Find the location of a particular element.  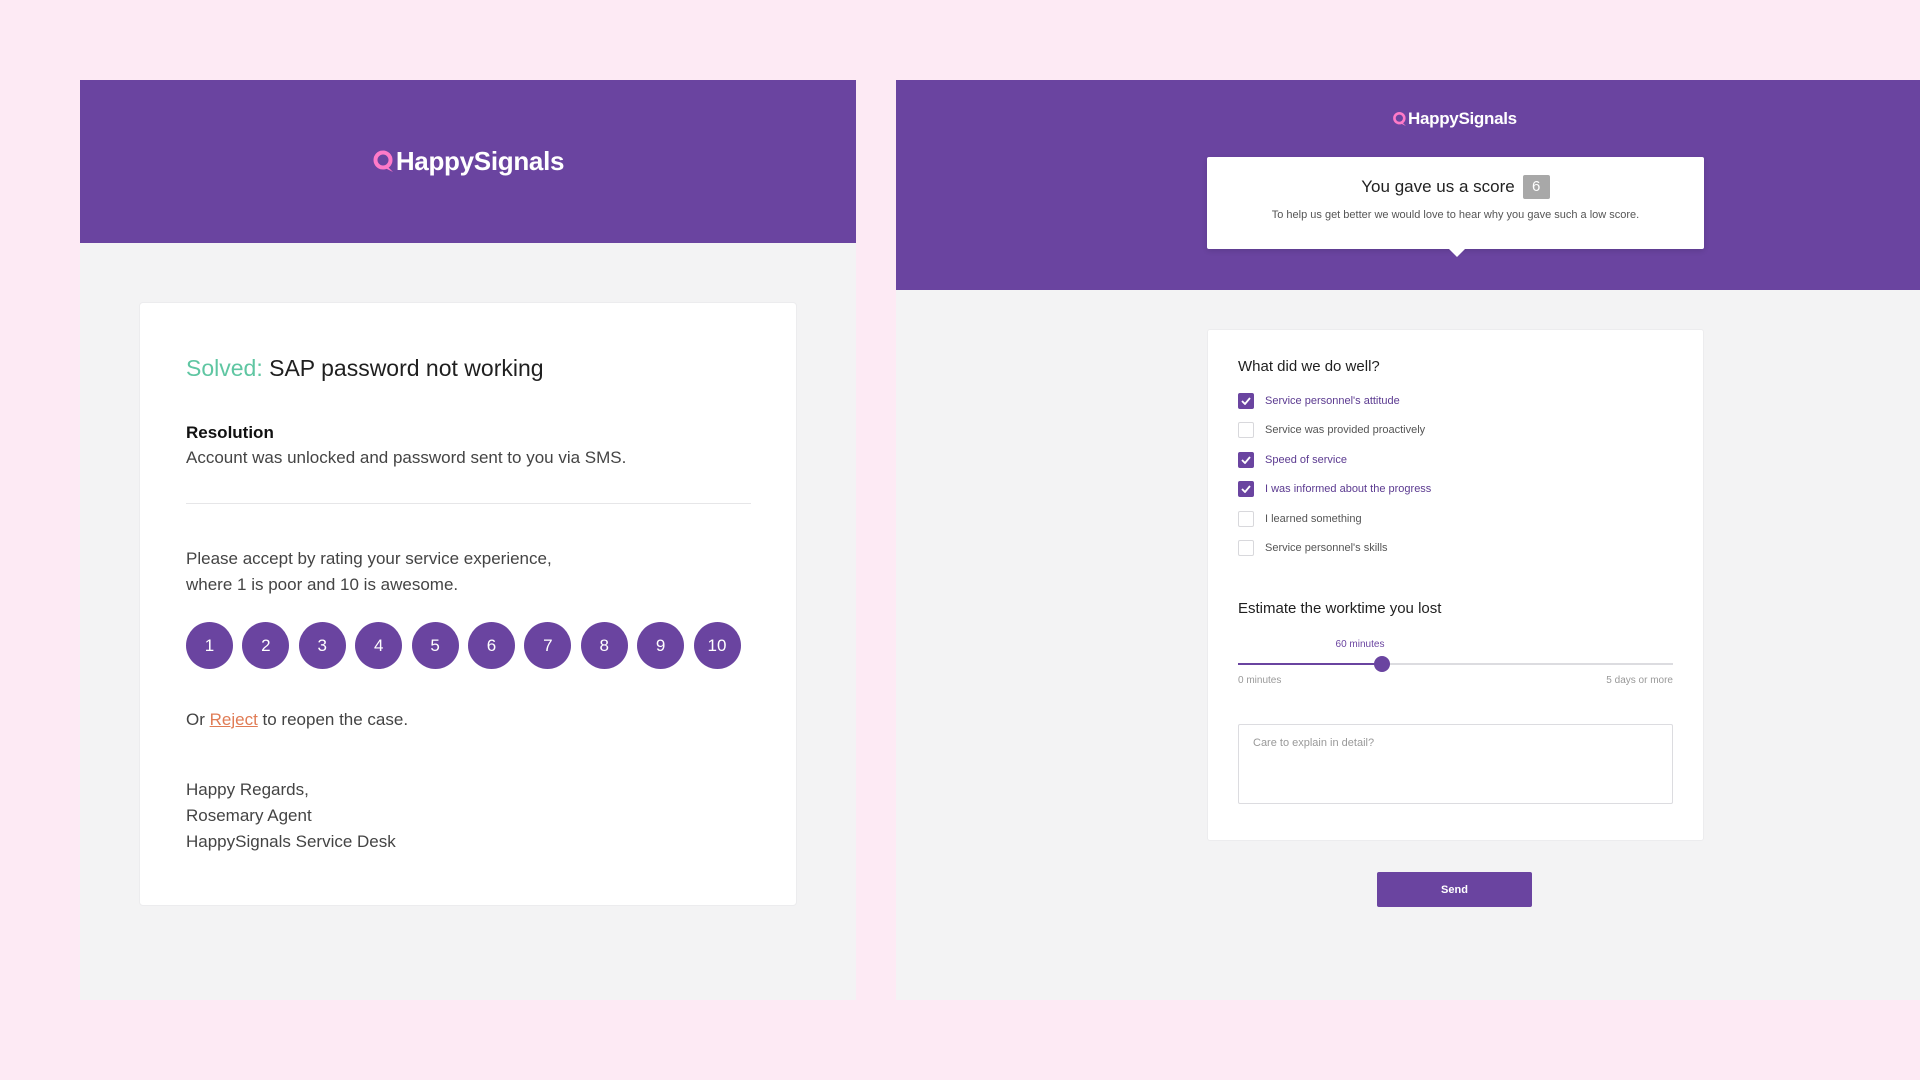

solved-label: Solved: is located at coordinates (224, 368).